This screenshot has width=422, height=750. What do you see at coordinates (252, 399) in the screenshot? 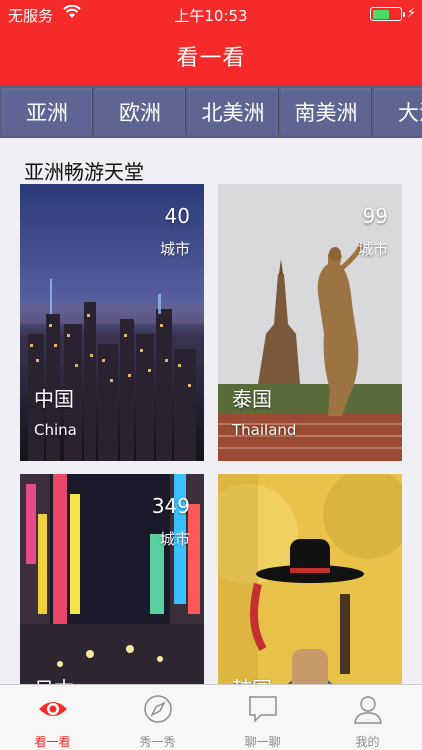
I see `country-name-cn: 泰国` at bounding box center [252, 399].